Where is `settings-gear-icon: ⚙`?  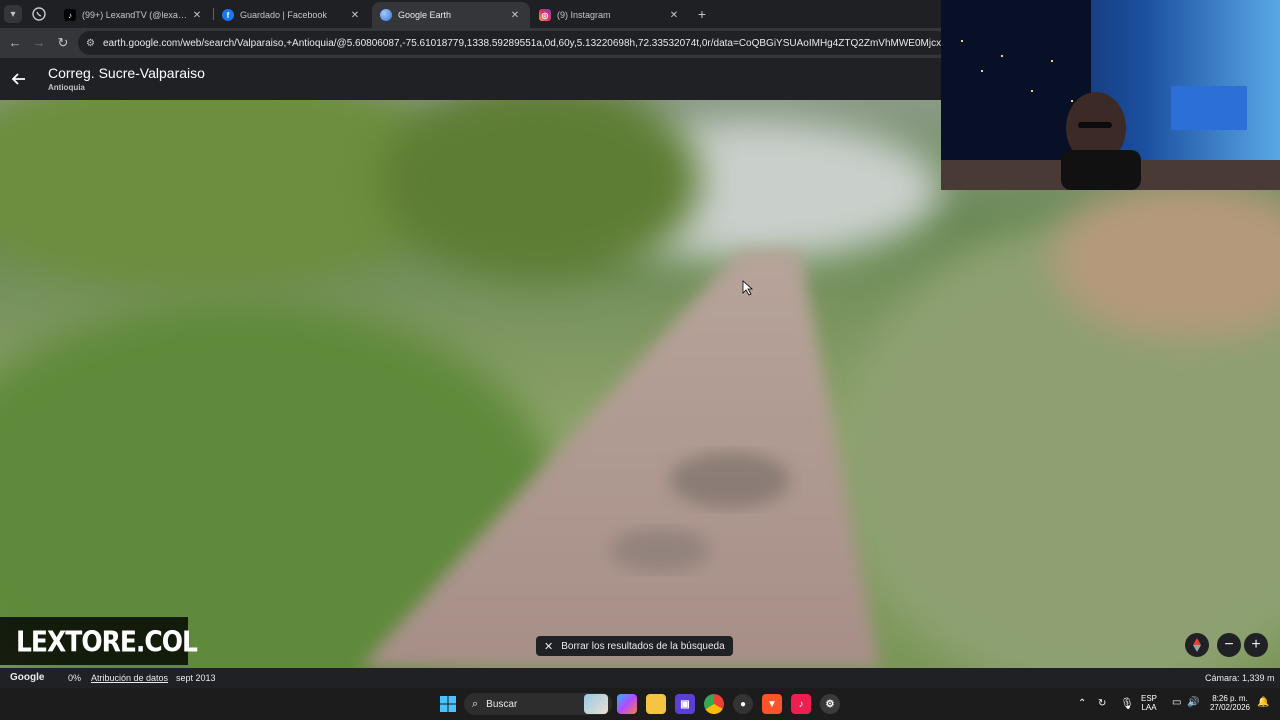 settings-gear-icon: ⚙ is located at coordinates (830, 704).